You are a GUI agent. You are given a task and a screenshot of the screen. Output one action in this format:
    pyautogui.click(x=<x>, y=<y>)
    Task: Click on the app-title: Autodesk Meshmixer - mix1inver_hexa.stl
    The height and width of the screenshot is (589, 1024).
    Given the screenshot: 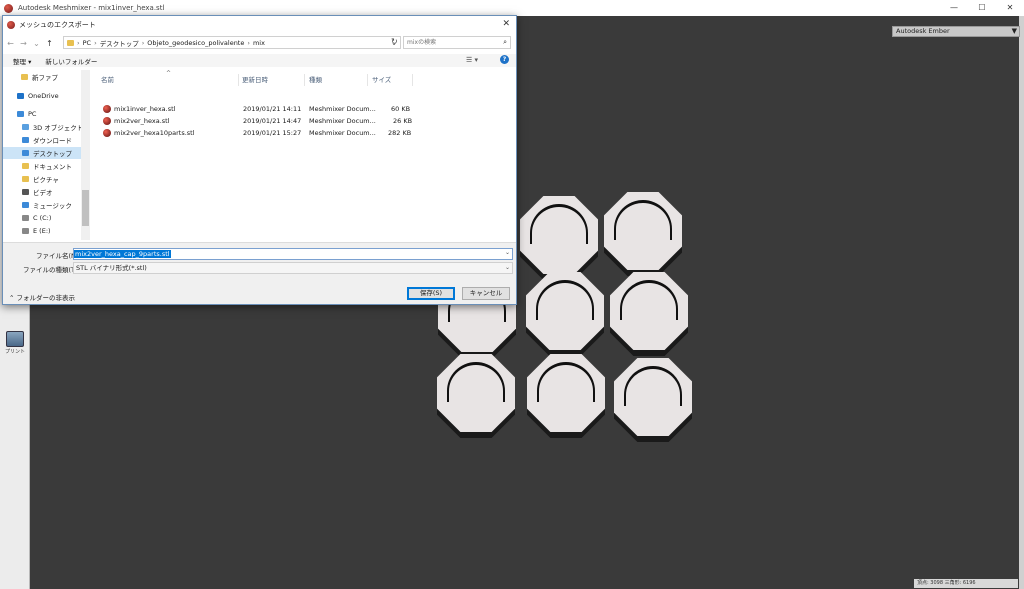 What is the action you would take?
    pyautogui.click(x=91, y=8)
    